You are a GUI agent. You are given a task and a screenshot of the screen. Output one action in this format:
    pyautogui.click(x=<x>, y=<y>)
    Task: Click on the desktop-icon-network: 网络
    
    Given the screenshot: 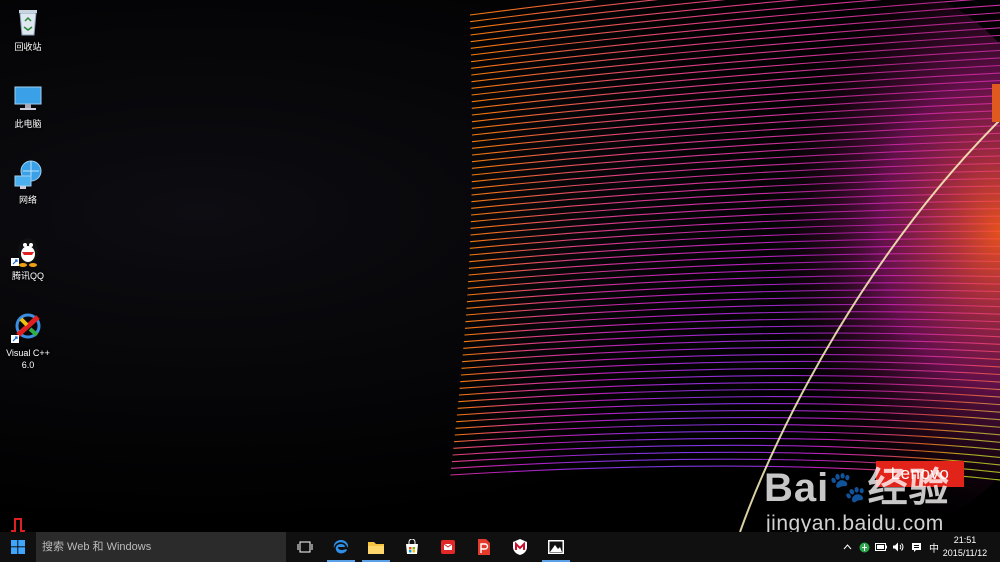 What is the action you would take?
    pyautogui.click(x=28, y=182)
    